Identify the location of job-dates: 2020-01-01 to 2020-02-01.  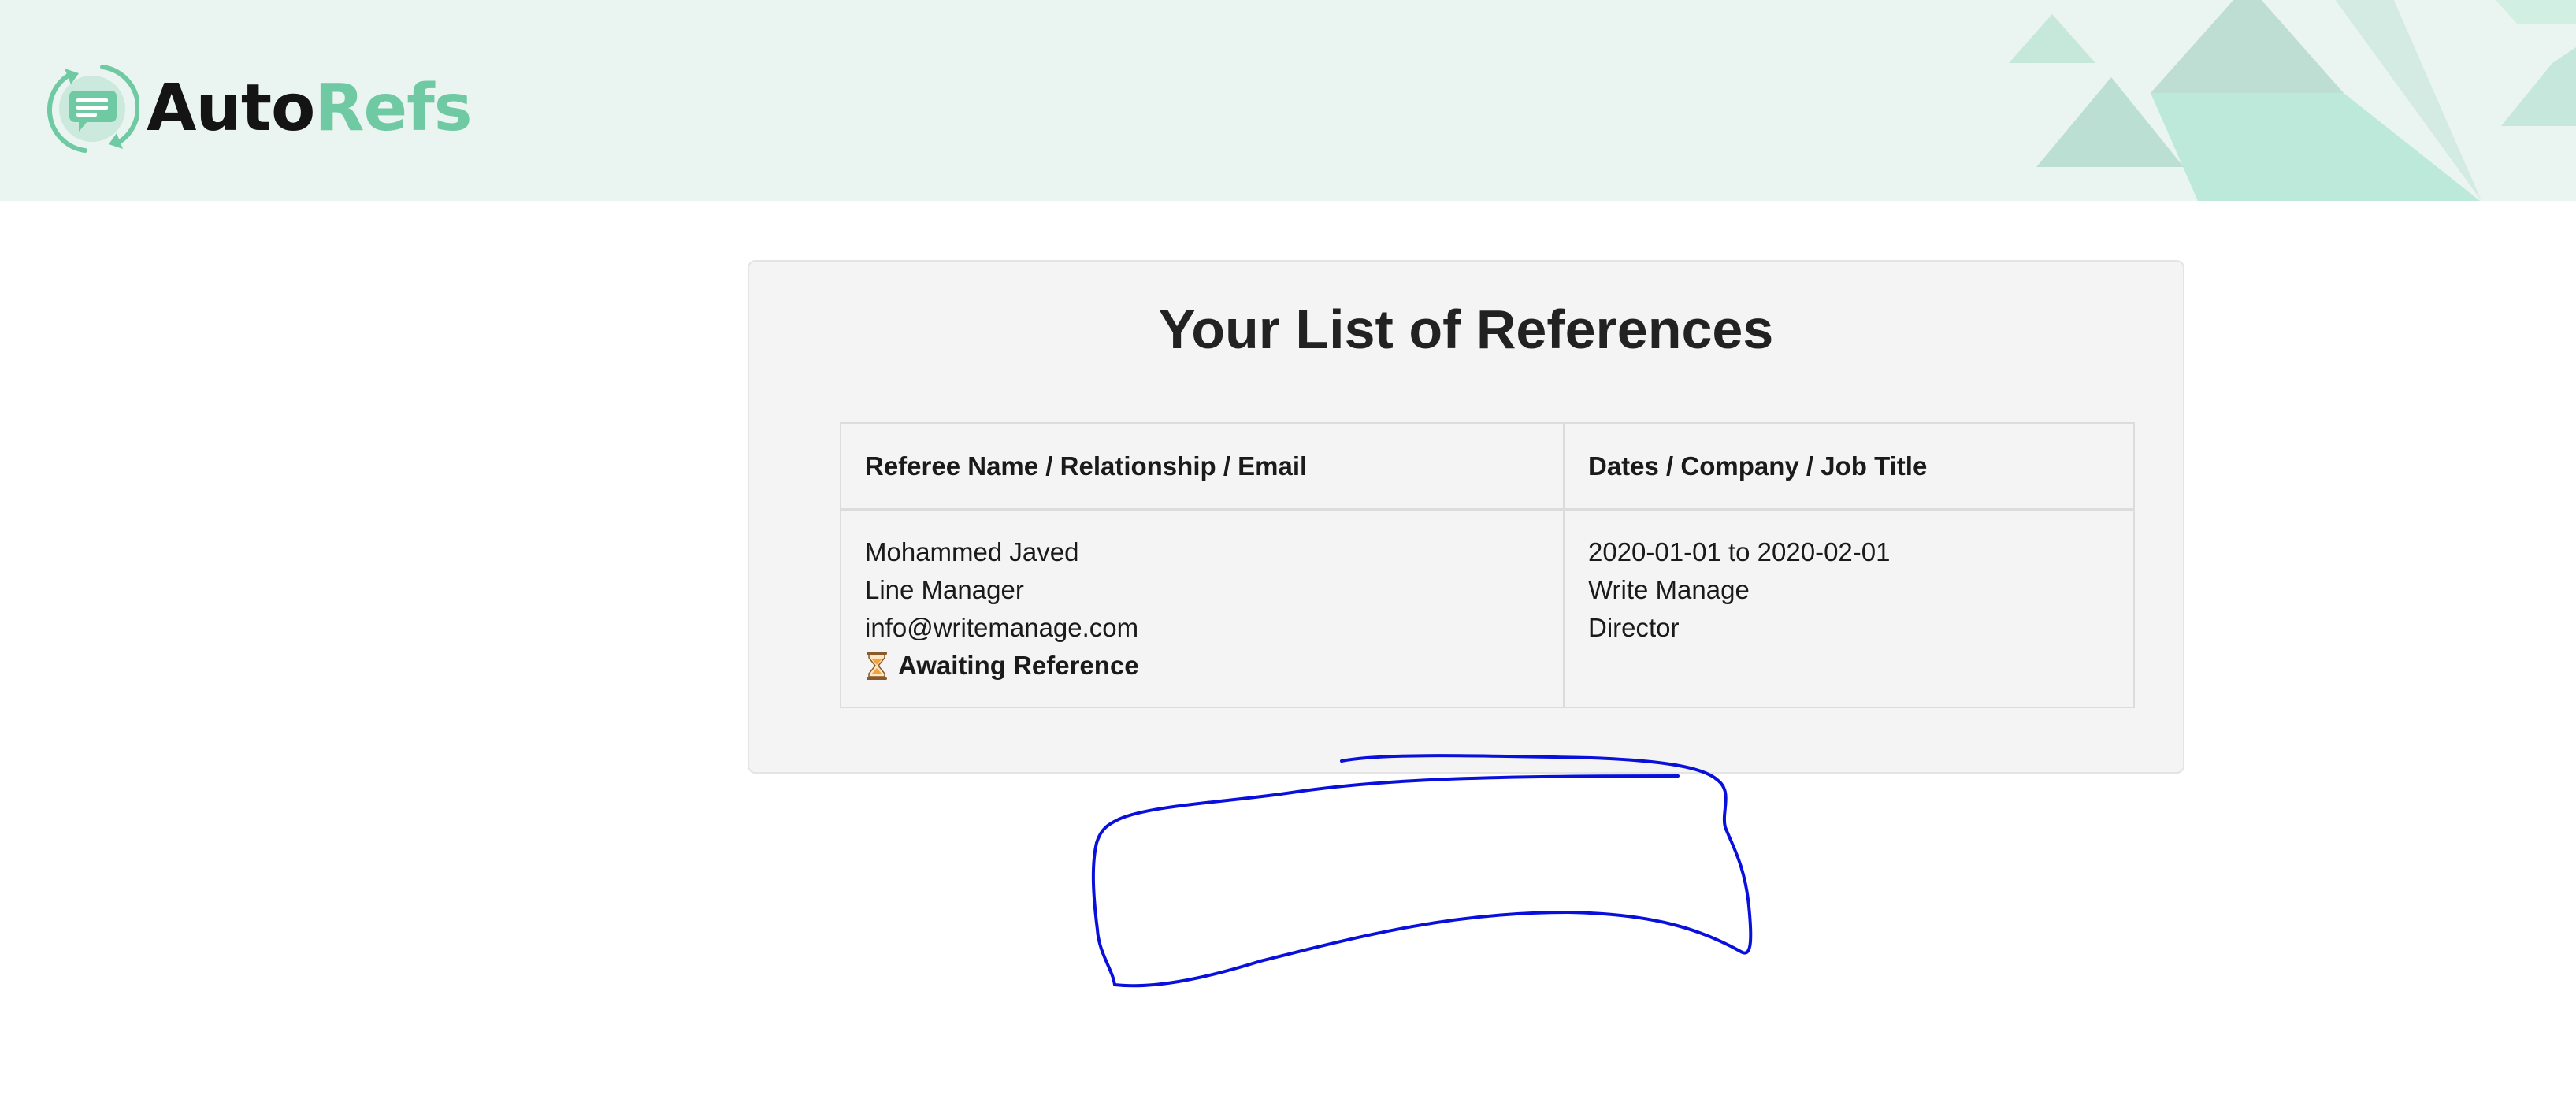
(1739, 551).